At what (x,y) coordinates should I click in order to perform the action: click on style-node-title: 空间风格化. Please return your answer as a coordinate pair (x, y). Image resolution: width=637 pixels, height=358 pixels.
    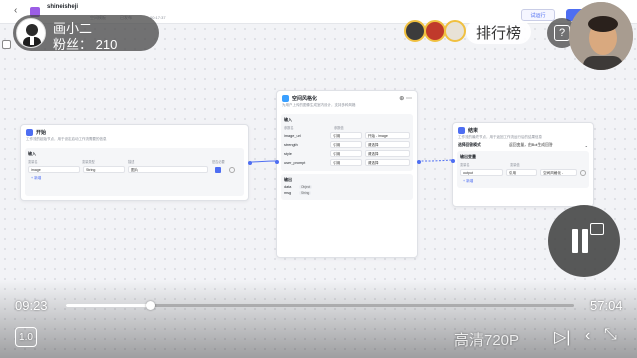
    Looking at the image, I should click on (305, 99).